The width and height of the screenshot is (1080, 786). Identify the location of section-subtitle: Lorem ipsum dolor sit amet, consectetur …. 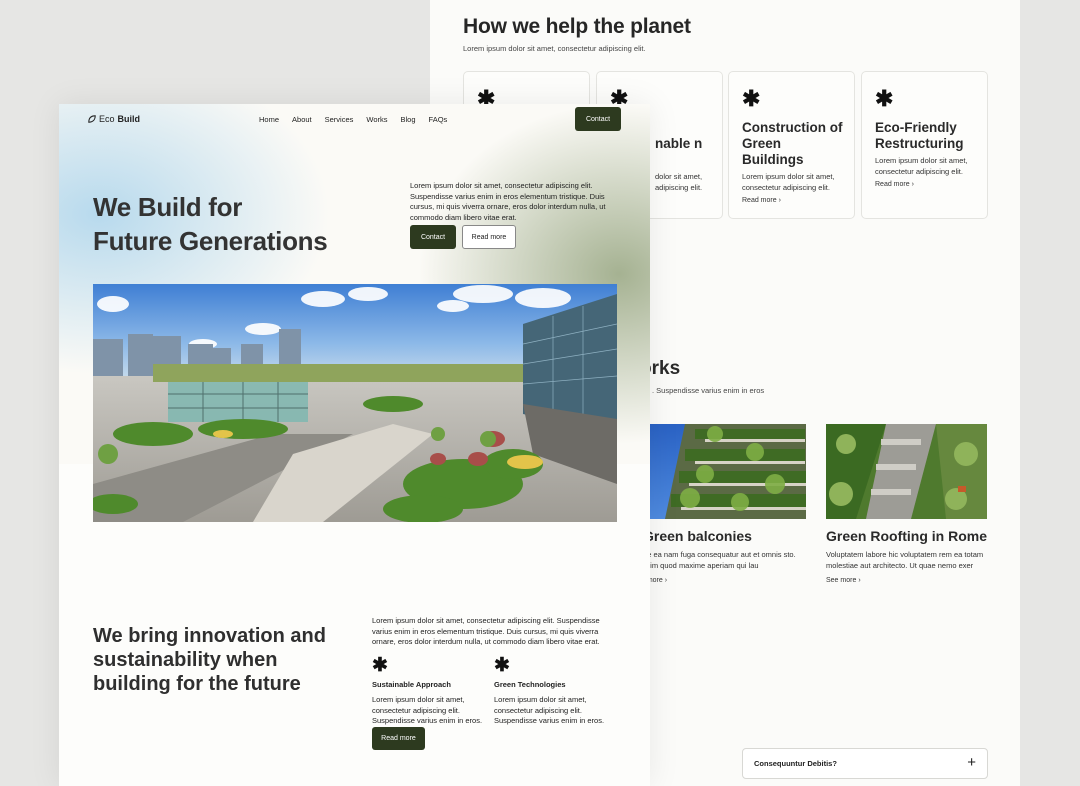
(554, 48).